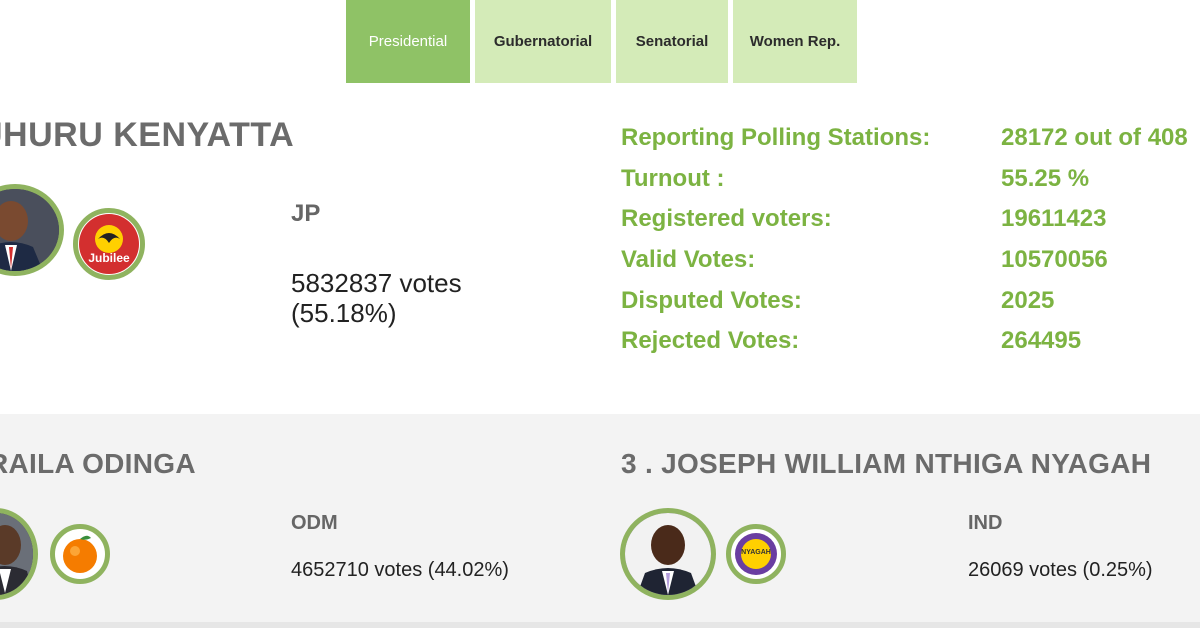 This screenshot has width=1200, height=628. I want to click on stat-registered-voters: Registered voters: 19611423, so click(904, 219).